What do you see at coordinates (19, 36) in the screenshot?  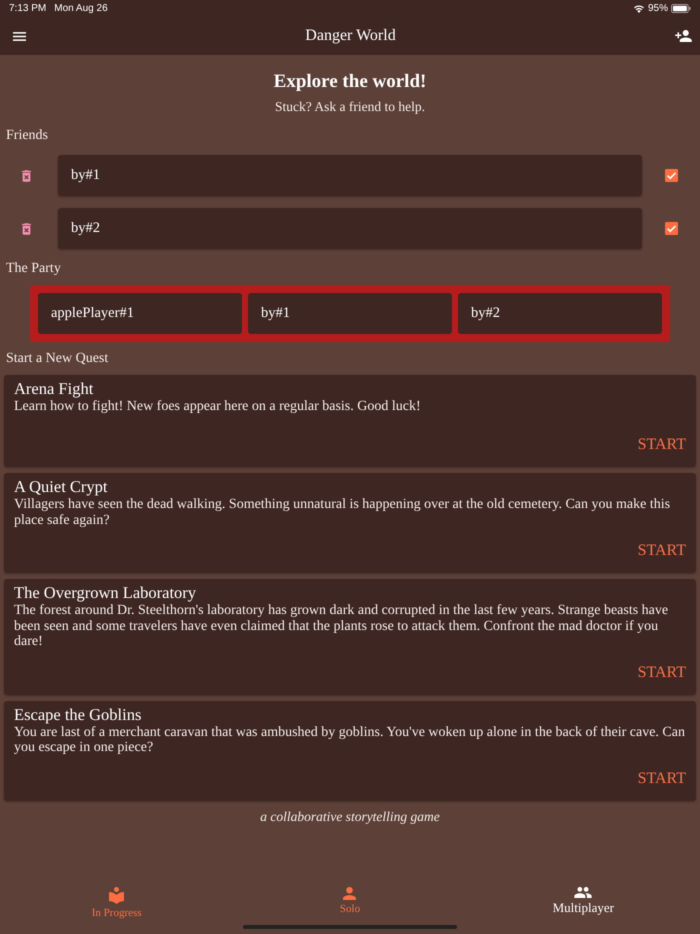 I see `menu-icon` at bounding box center [19, 36].